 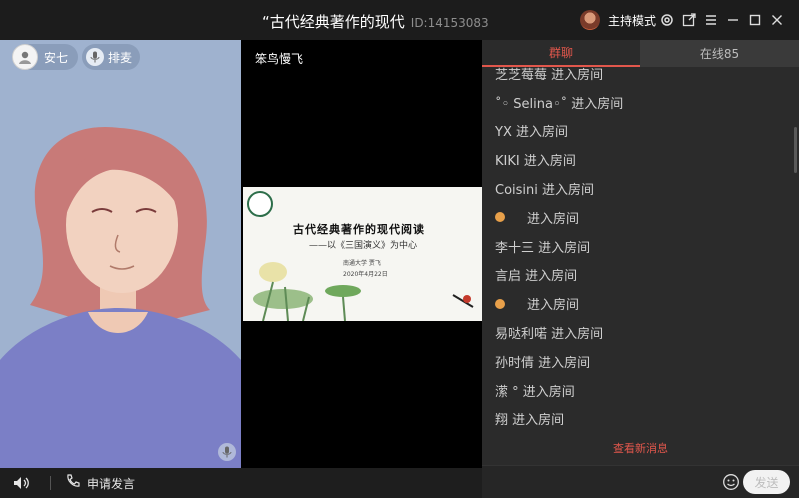 What do you see at coordinates (549, 75) in the screenshot?
I see `chat-message-text: 芝芝莓莓 进入房间` at bounding box center [549, 75].